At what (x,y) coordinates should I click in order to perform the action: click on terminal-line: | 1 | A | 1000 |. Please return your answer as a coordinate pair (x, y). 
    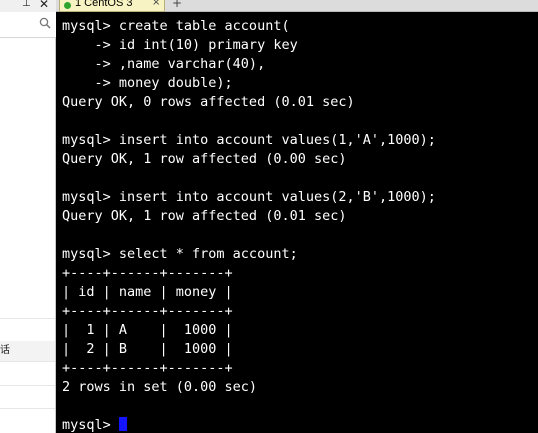
    Looking at the image, I should click on (147, 330).